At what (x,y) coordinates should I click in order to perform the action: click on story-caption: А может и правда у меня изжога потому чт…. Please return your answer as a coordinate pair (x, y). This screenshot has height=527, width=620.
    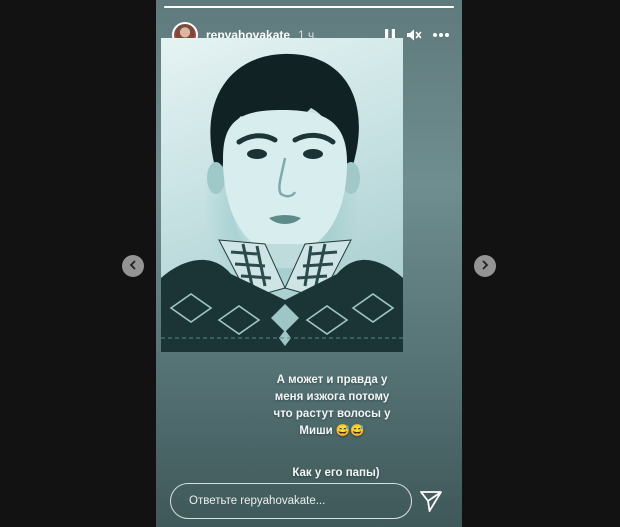
    Looking at the image, I should click on (332, 406).